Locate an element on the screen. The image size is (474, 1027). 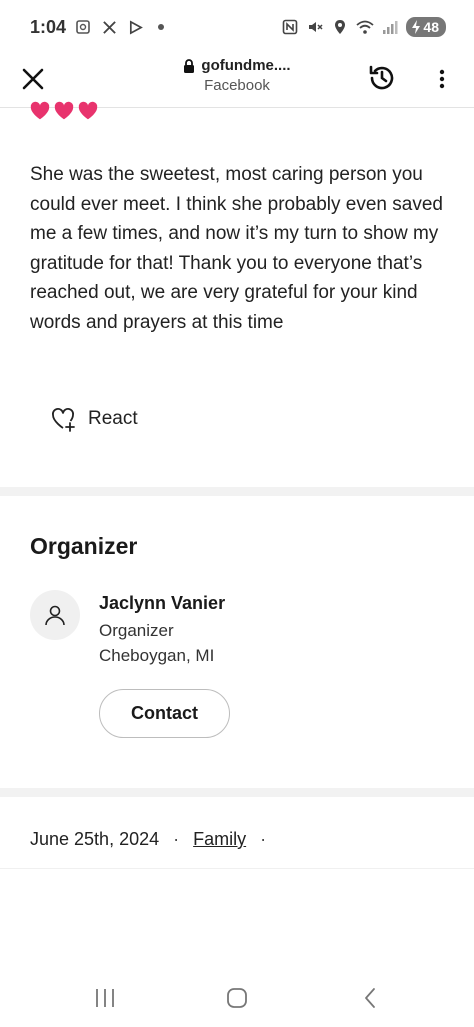
heart-emojis is located at coordinates (64, 111).